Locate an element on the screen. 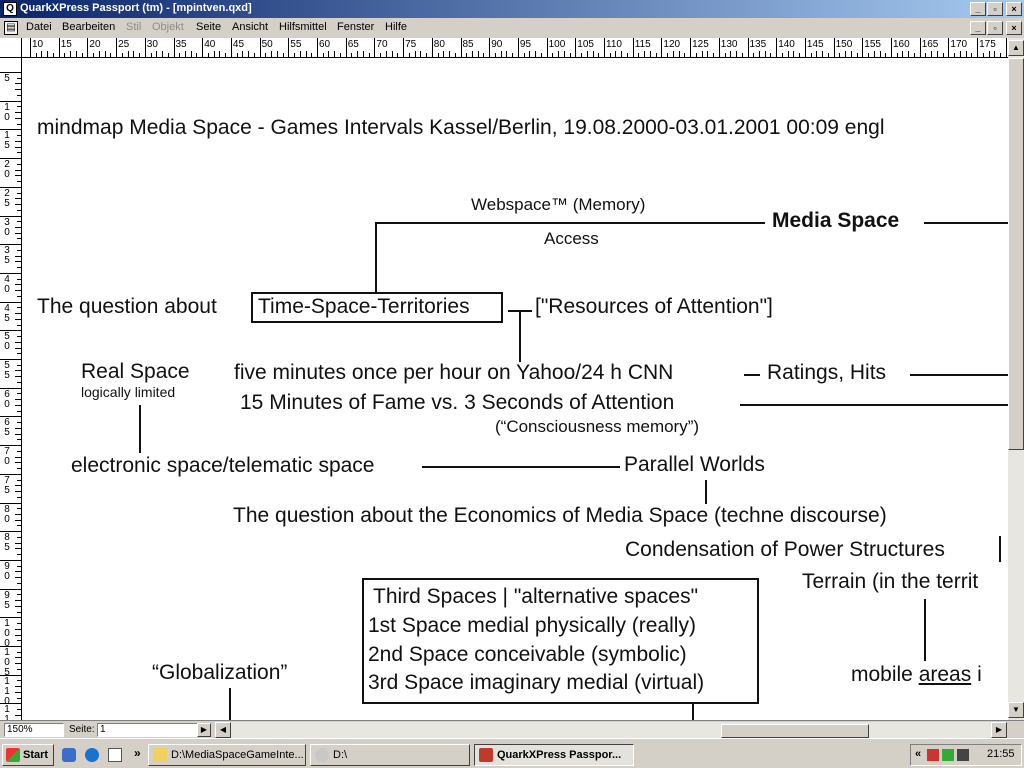  doc-close-button: × is located at coordinates (1014, 28).